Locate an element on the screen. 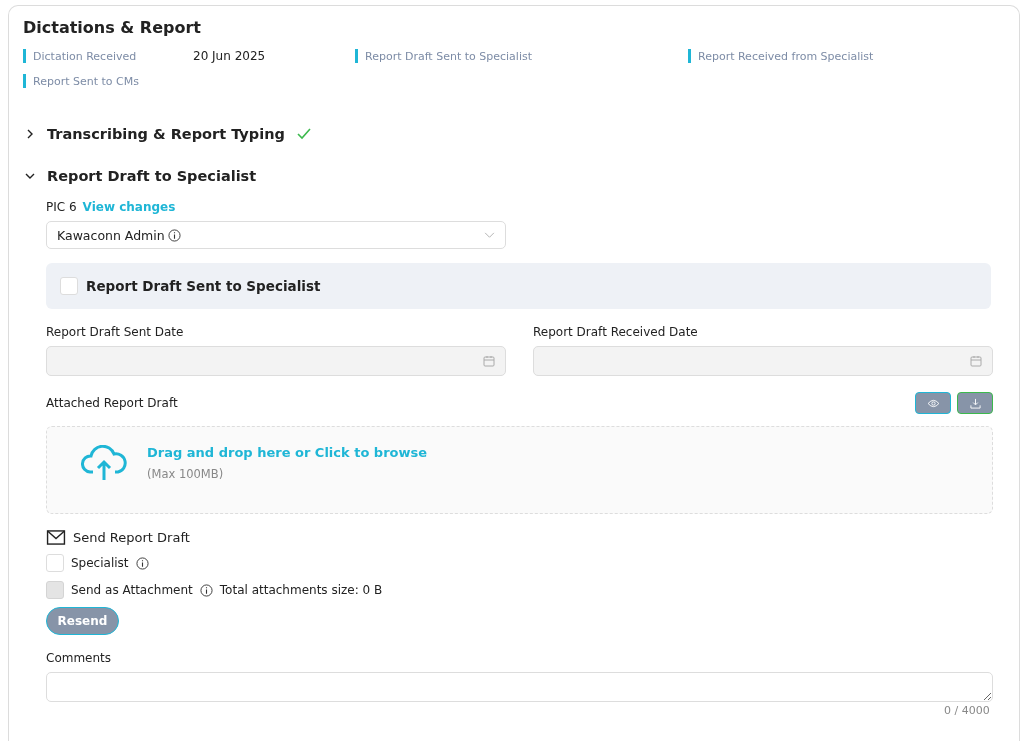 The image size is (1024, 741). cloud-upload-icon is located at coordinates (104, 463).